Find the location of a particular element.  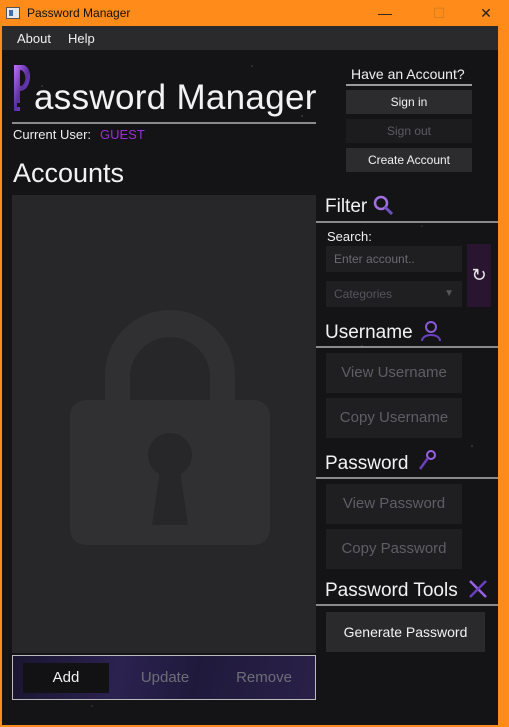

category-dropdown-value: Categories is located at coordinates (363, 294).